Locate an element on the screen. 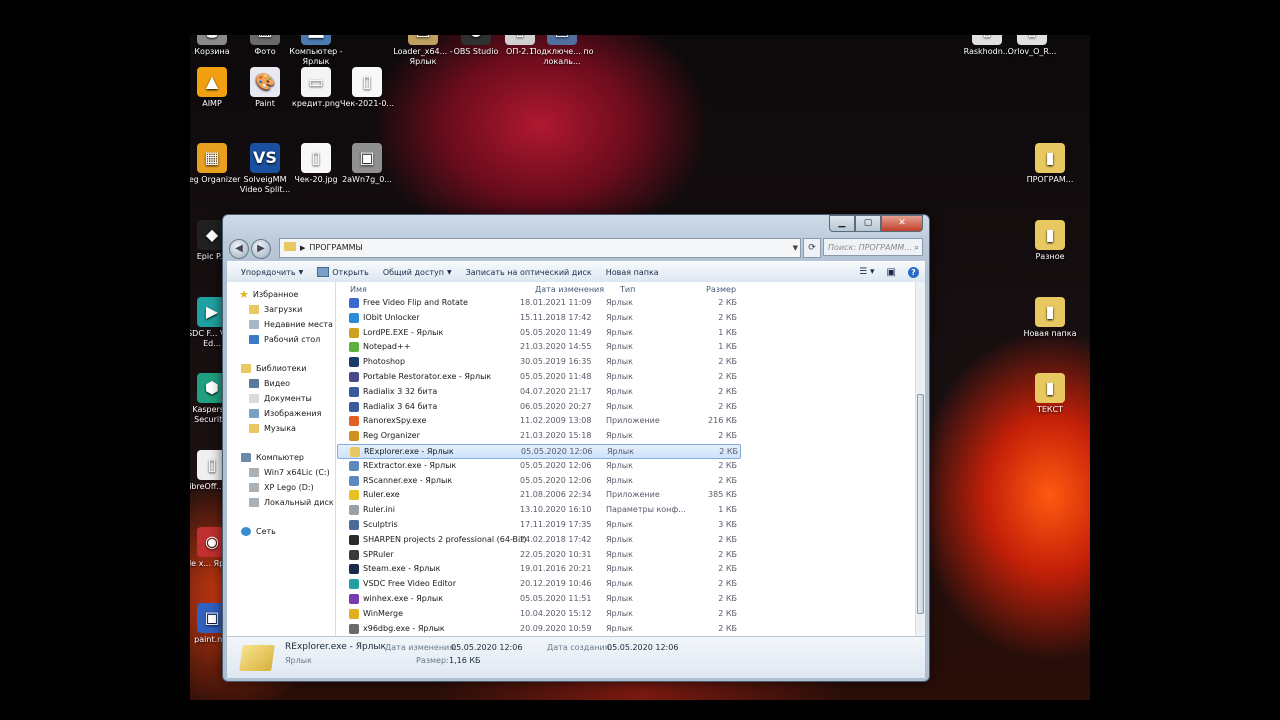 This screenshot has width=1280, height=720. desktop-icon: ▮ Разное is located at coordinates (1050, 241).